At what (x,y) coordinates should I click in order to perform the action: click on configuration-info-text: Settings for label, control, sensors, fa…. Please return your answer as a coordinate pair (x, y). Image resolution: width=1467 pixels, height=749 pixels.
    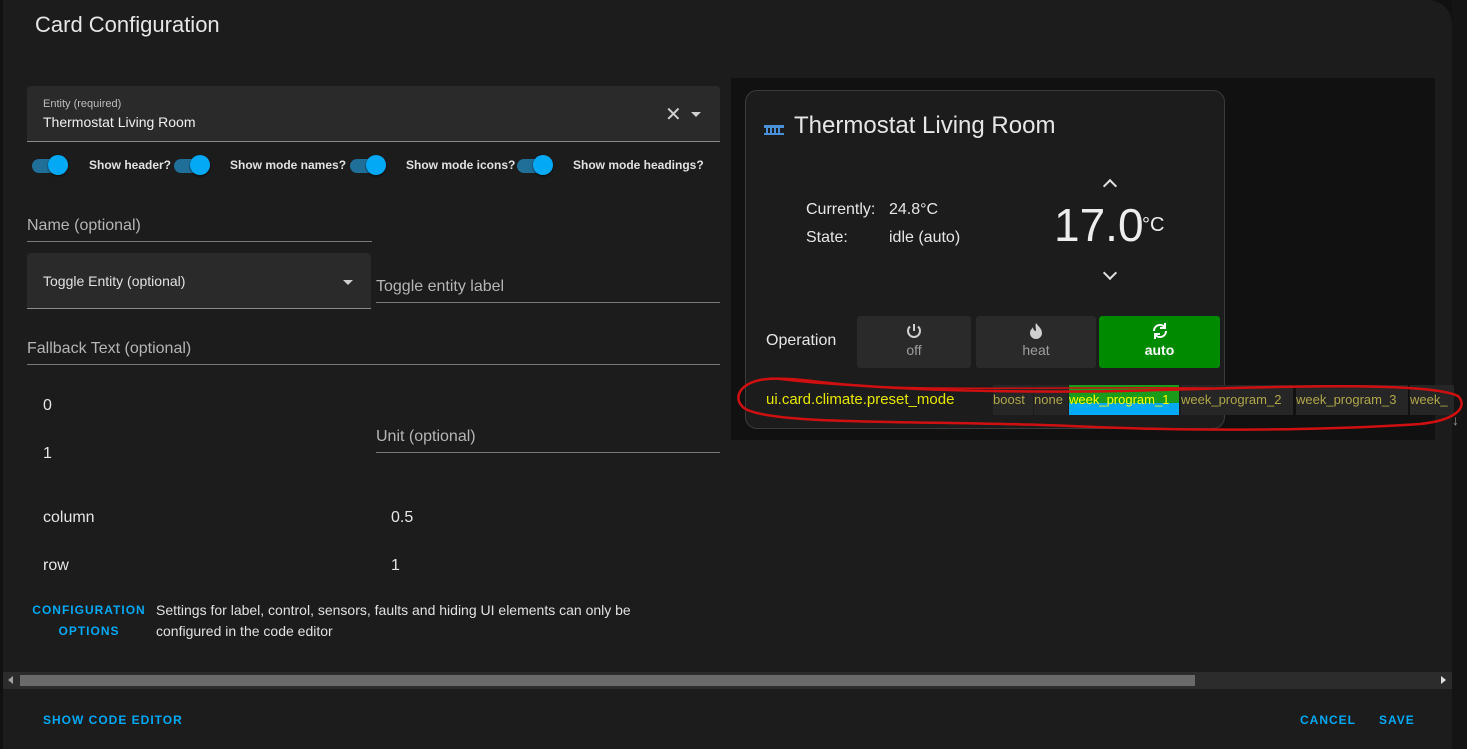
    Looking at the image, I should click on (393, 620).